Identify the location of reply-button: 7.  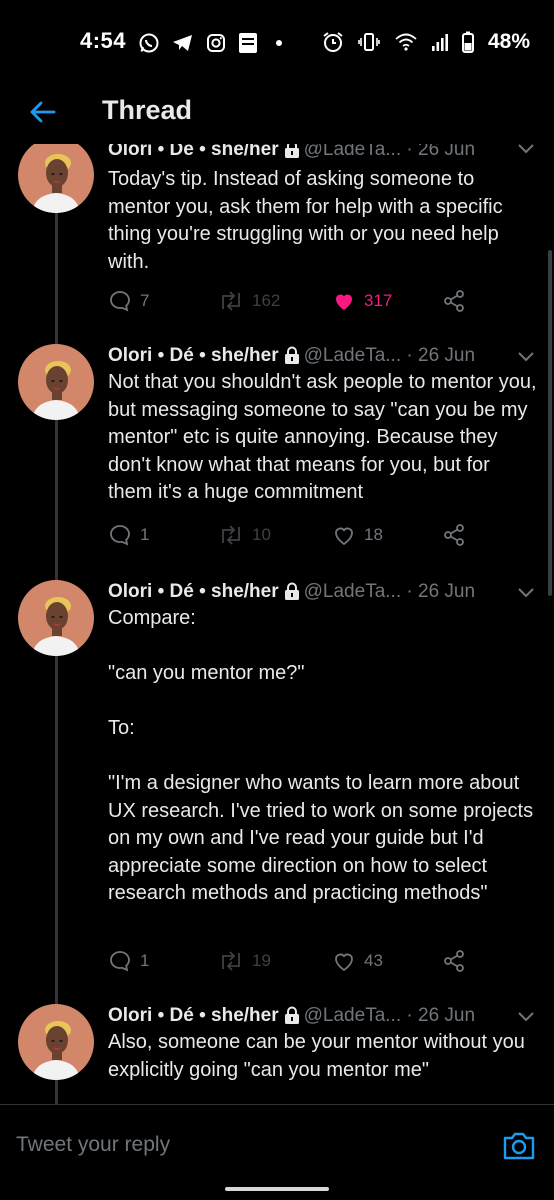
(128, 301).